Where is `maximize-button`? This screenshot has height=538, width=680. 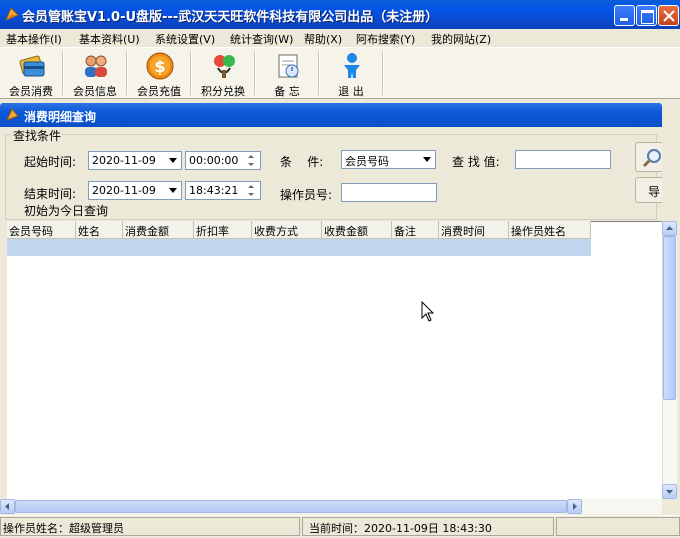 maximize-button is located at coordinates (646, 15).